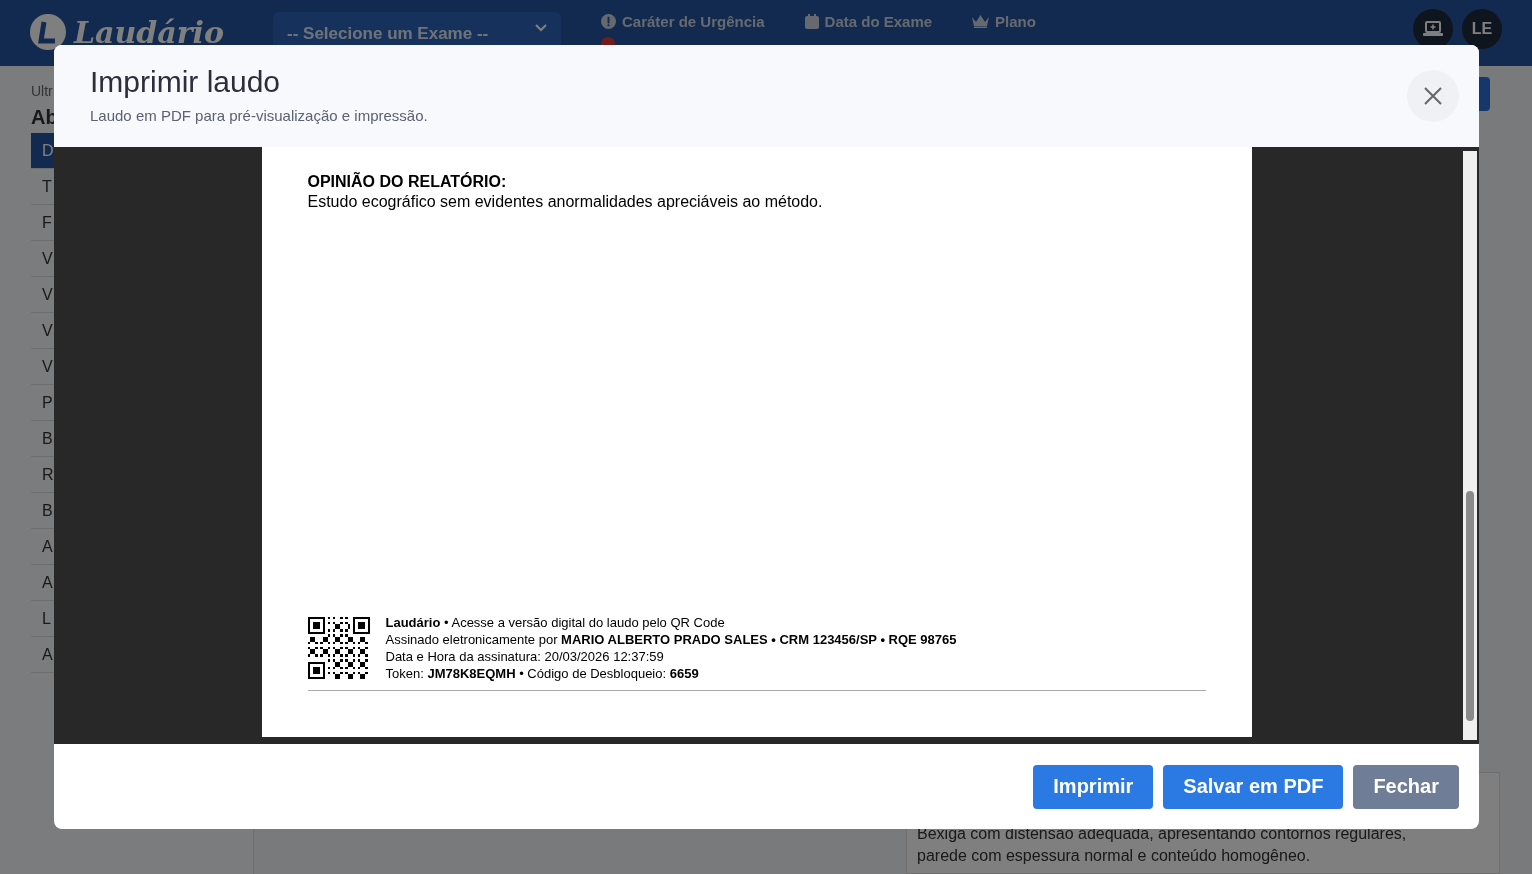 This screenshot has width=1532, height=874. I want to click on section-heading: OPINIÃO DO RELATÓRIO:, so click(407, 182).